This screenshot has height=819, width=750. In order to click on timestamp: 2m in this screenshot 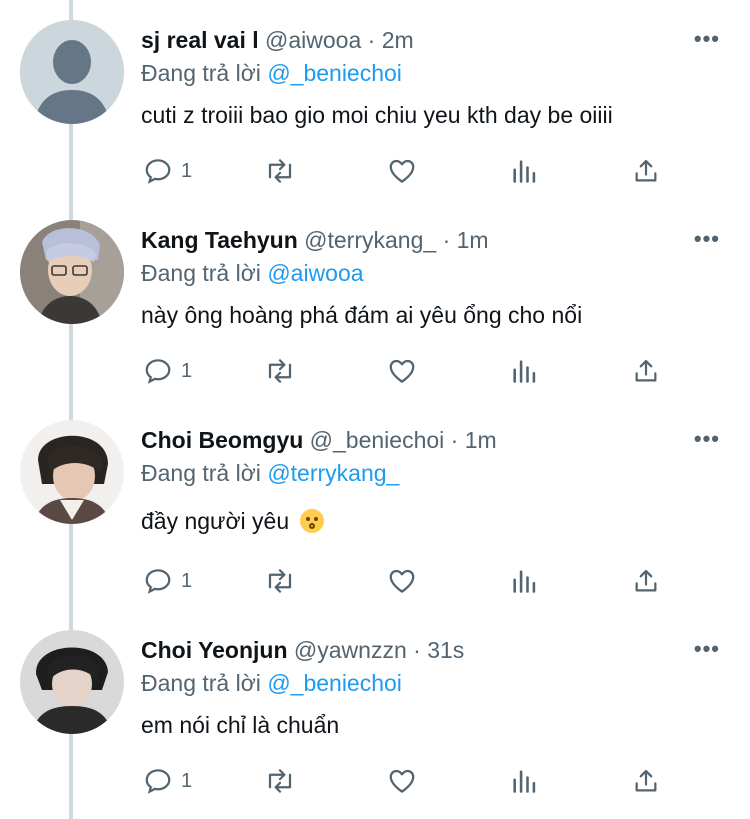, I will do `click(398, 40)`.